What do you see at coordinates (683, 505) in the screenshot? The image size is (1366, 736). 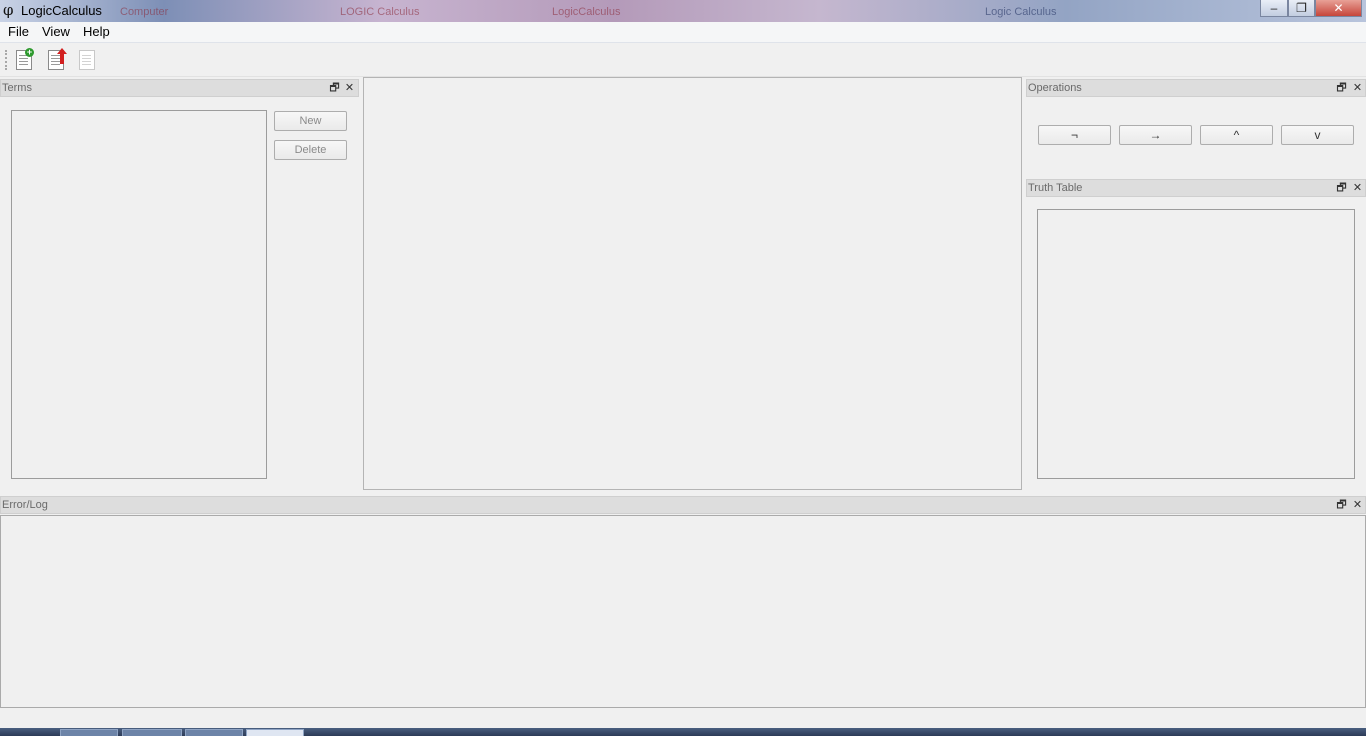 I see `error-log-dock-title: Error/Log 🗗 ✕` at bounding box center [683, 505].